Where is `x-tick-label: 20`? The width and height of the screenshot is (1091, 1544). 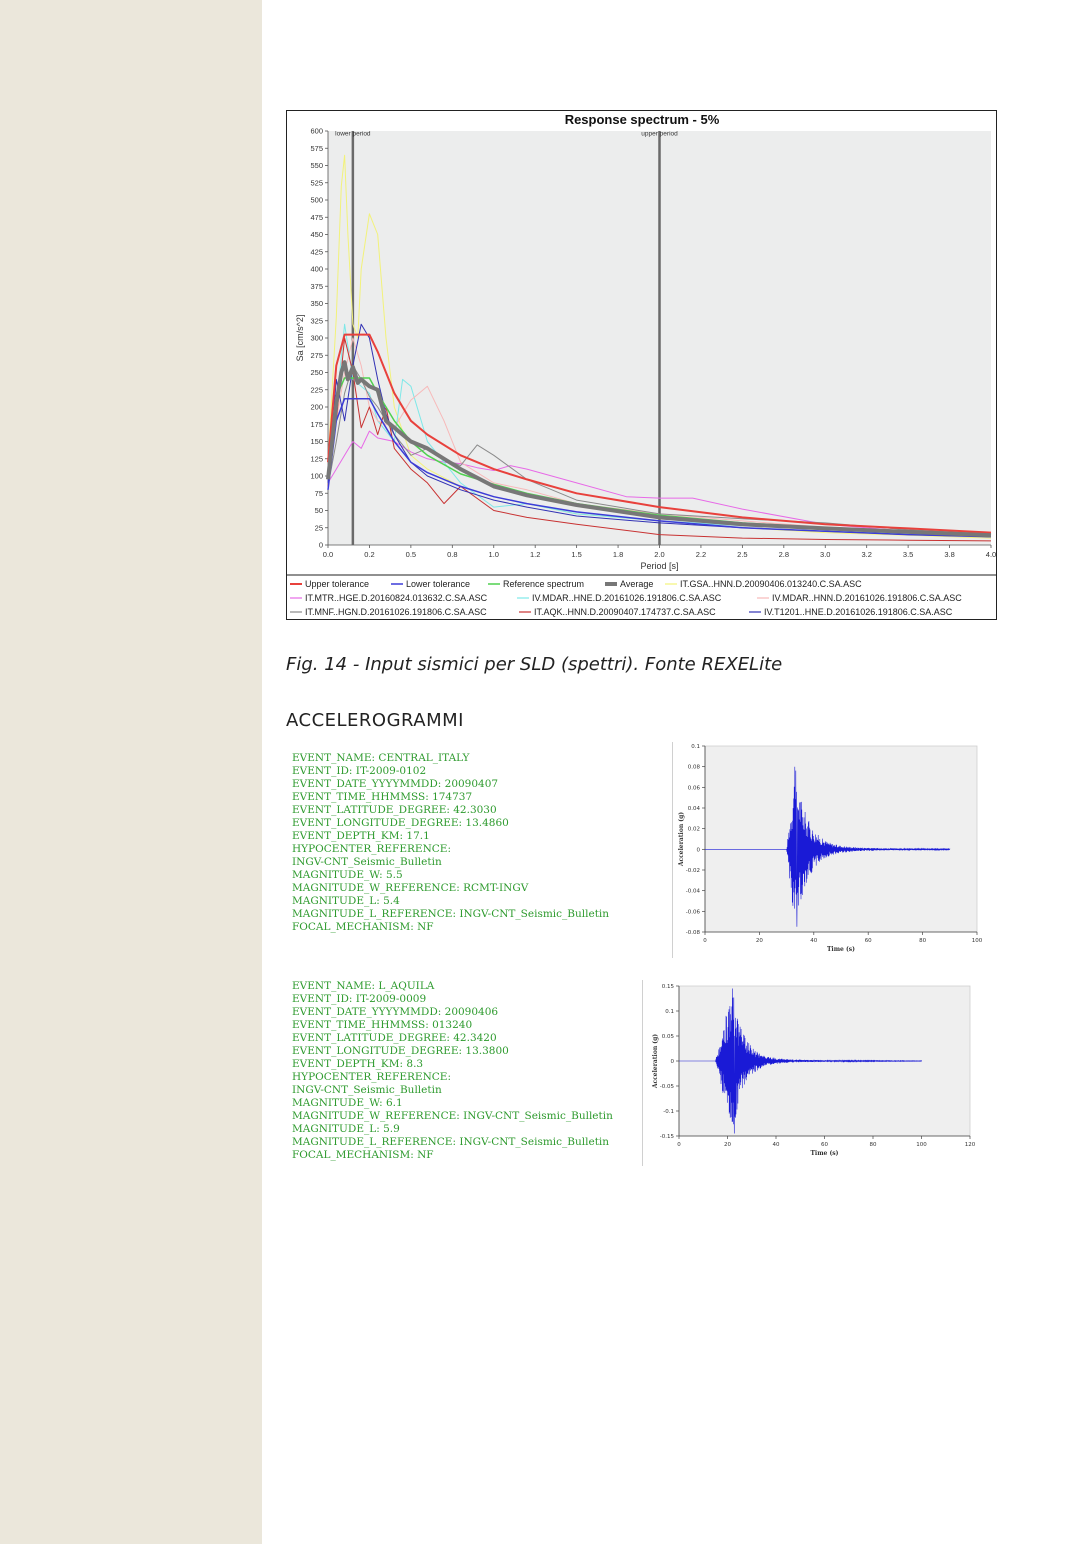
x-tick-label: 20 is located at coordinates (727, 1145).